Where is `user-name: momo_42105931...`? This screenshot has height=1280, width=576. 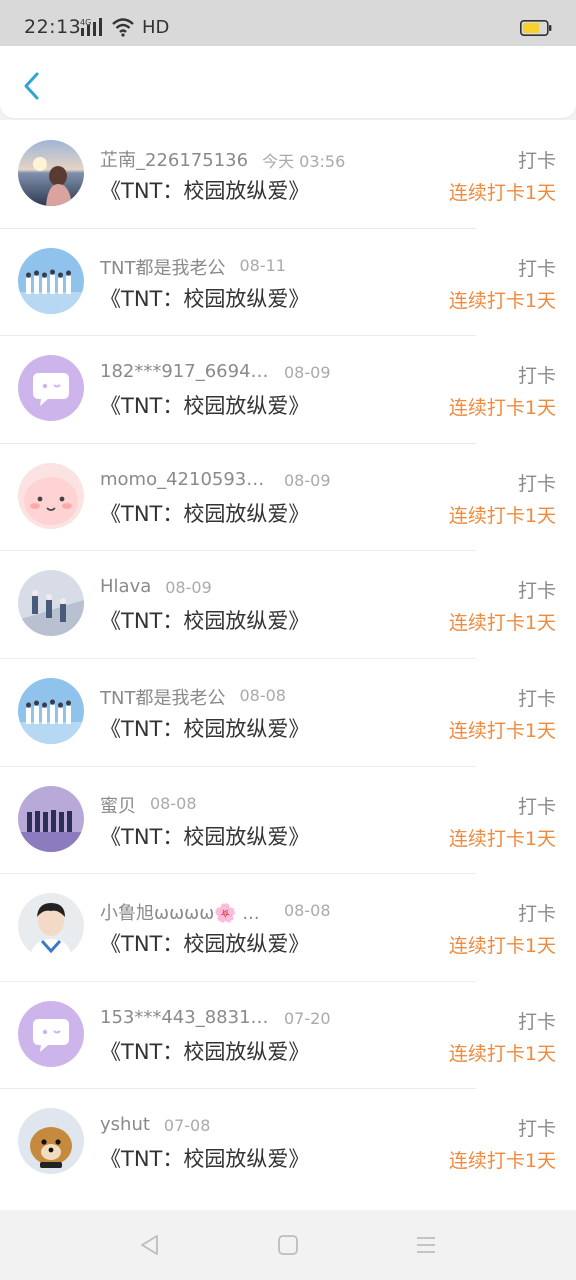 user-name: momo_42105931... is located at coordinates (185, 479).